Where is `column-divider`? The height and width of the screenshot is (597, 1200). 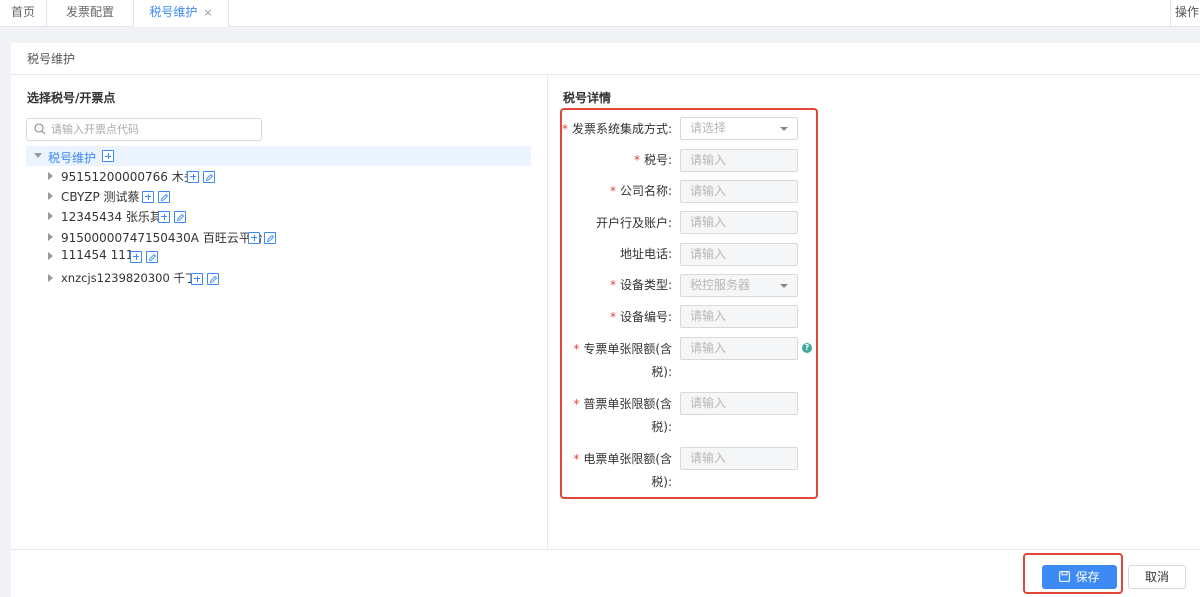
column-divider is located at coordinates (547, 312).